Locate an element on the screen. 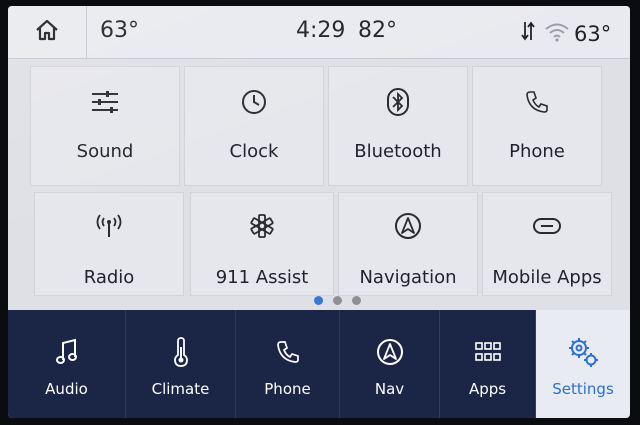 The height and width of the screenshot is (425, 640). page-dot-active is located at coordinates (318, 300).